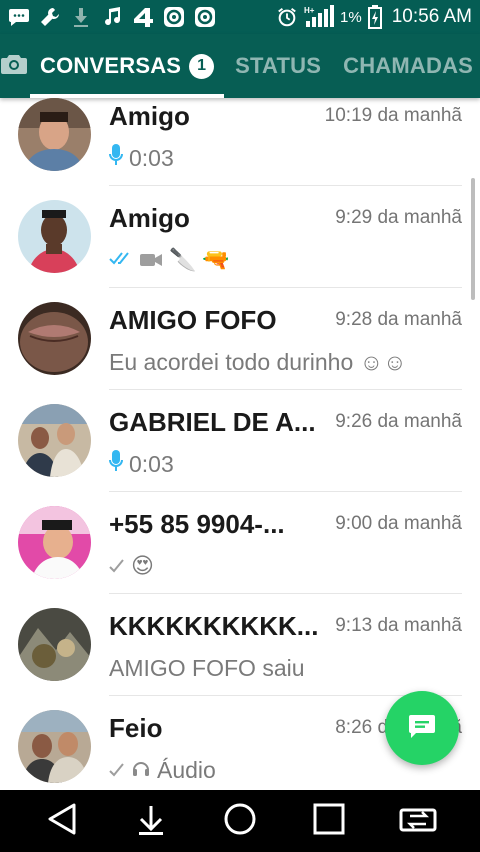 The width and height of the screenshot is (480, 852). I want to click on back-button, so click(62, 821).